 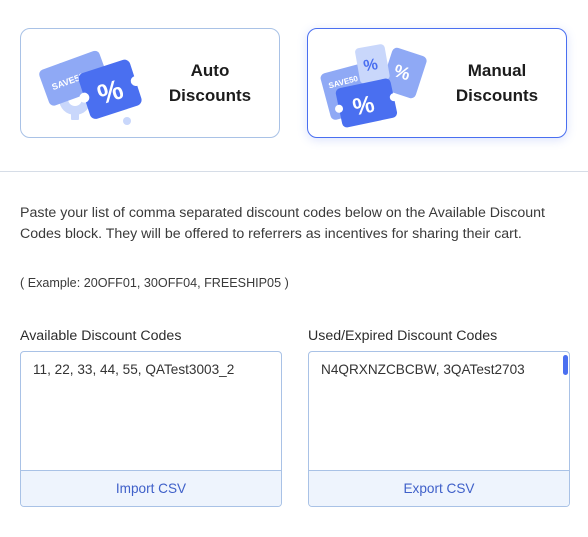 I want to click on available-codes-label: Available Discount Codes, so click(x=101, y=336).